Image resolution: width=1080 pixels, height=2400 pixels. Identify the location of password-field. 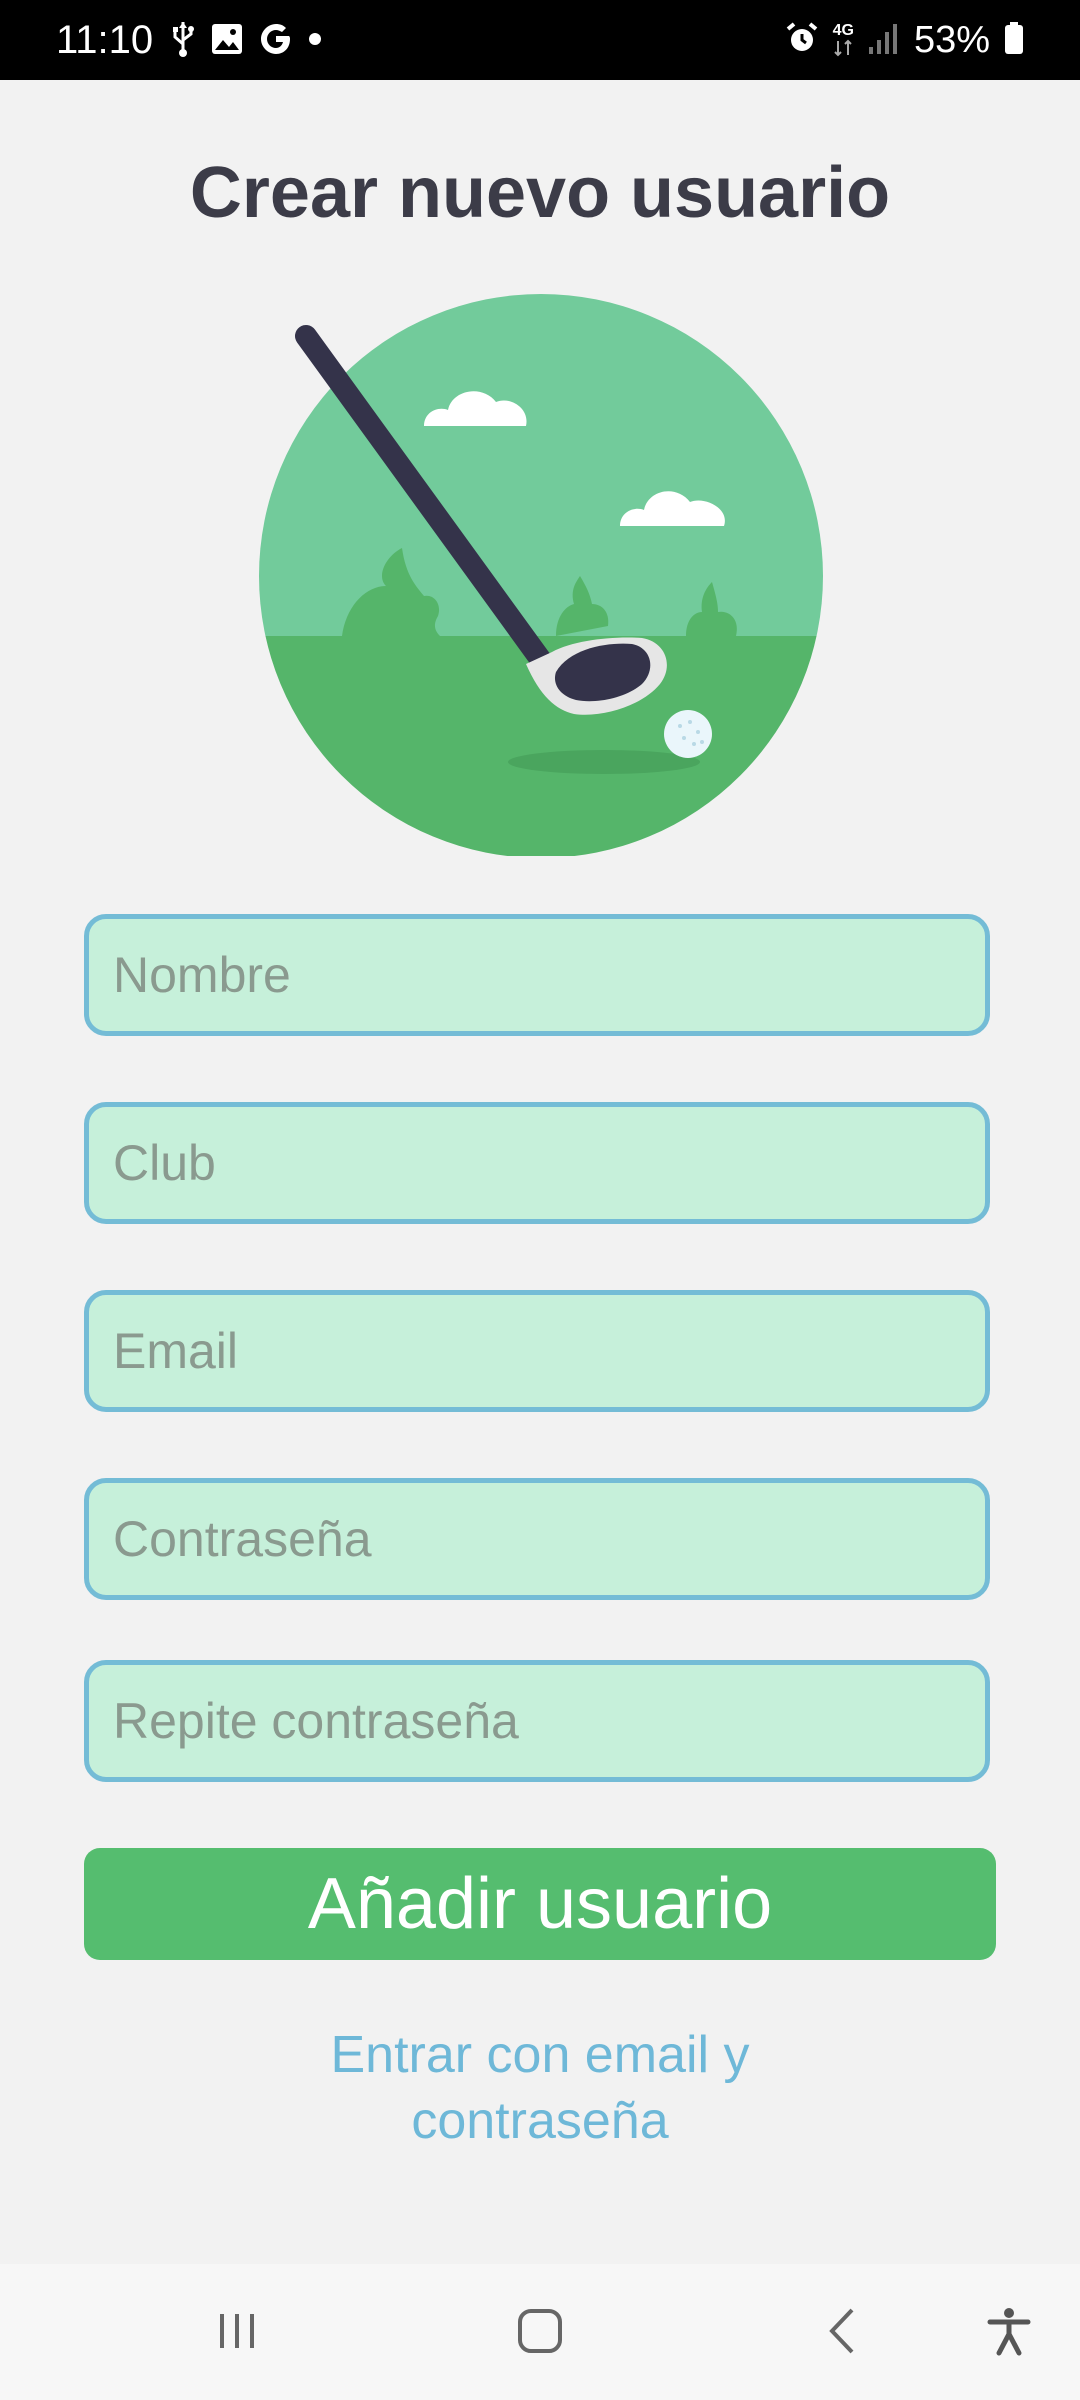
(537, 1539).